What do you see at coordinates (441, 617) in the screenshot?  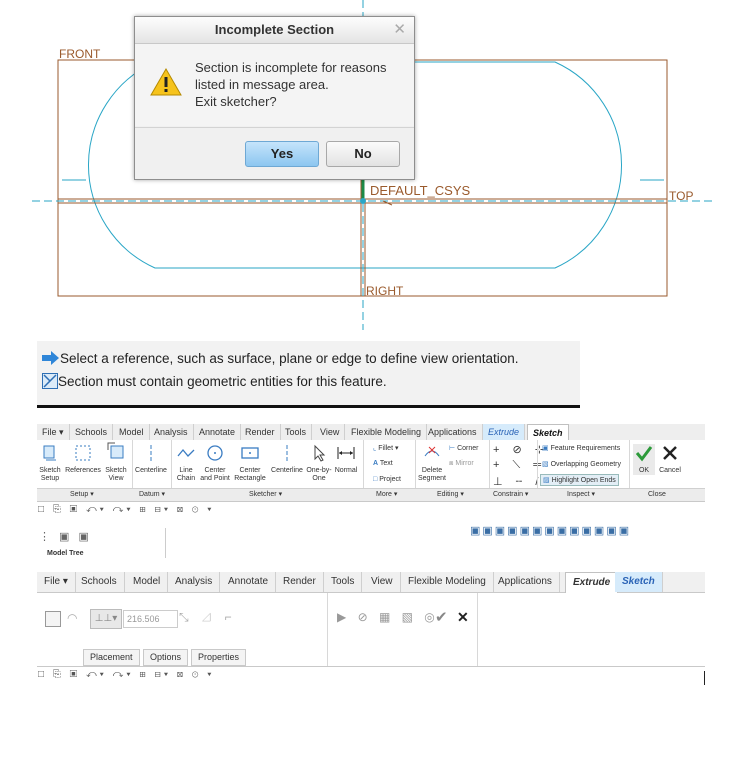 I see `checkmark-icon: ✔` at bounding box center [441, 617].